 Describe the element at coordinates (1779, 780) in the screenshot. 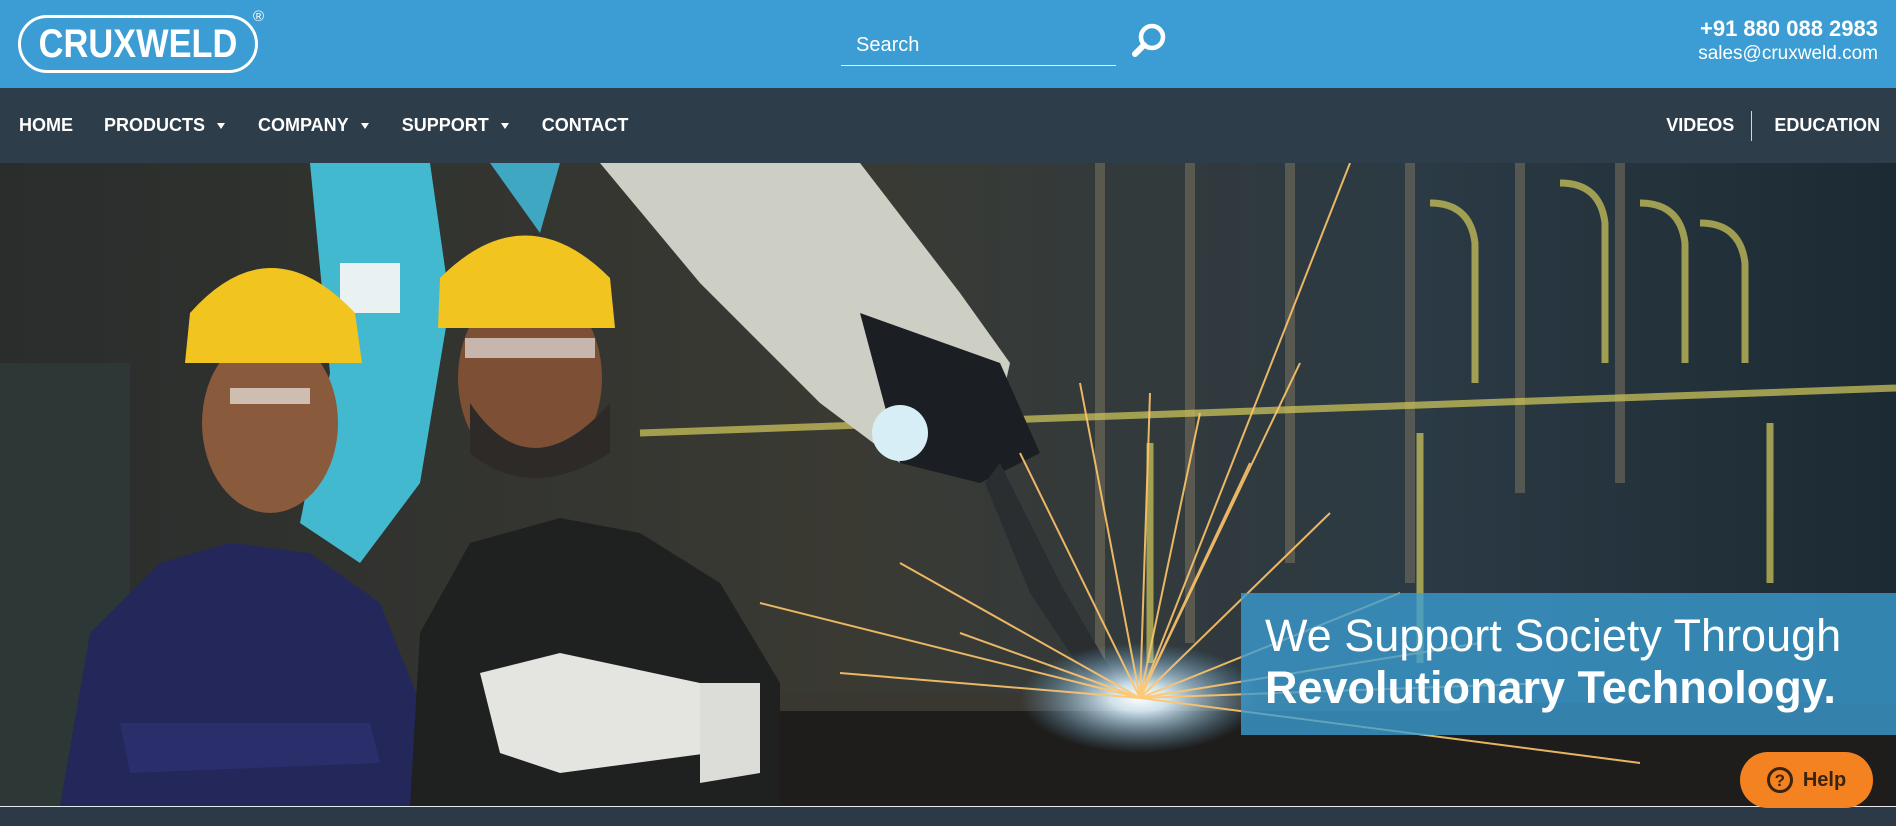

I see `question-icon: ?` at that location.